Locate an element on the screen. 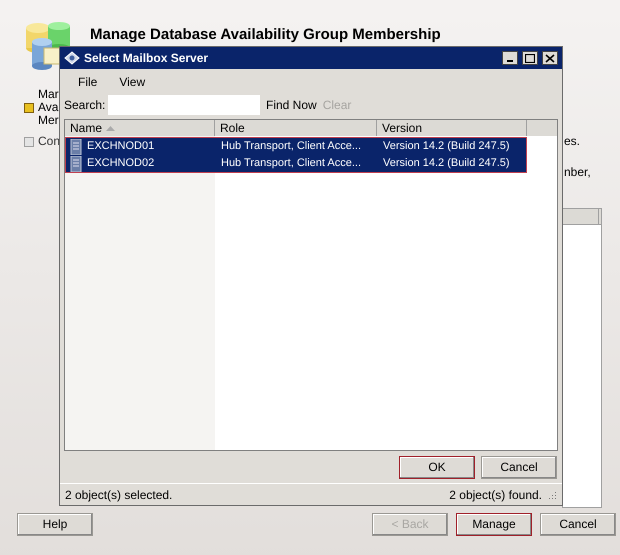  description-text: nber, is located at coordinates (577, 172).